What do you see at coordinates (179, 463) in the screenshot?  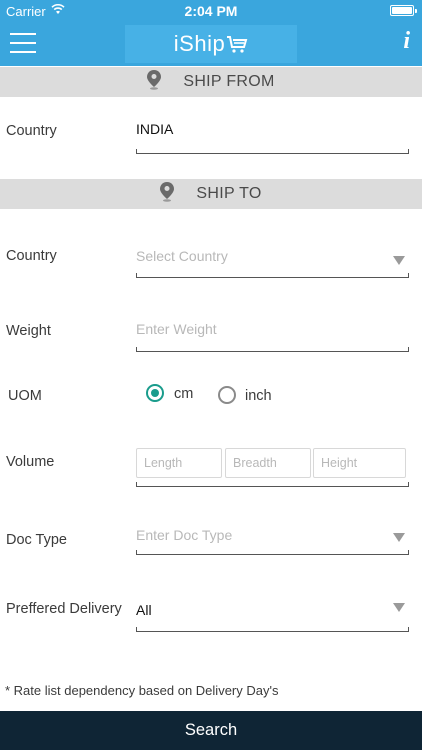 I see `length-input: Length` at bounding box center [179, 463].